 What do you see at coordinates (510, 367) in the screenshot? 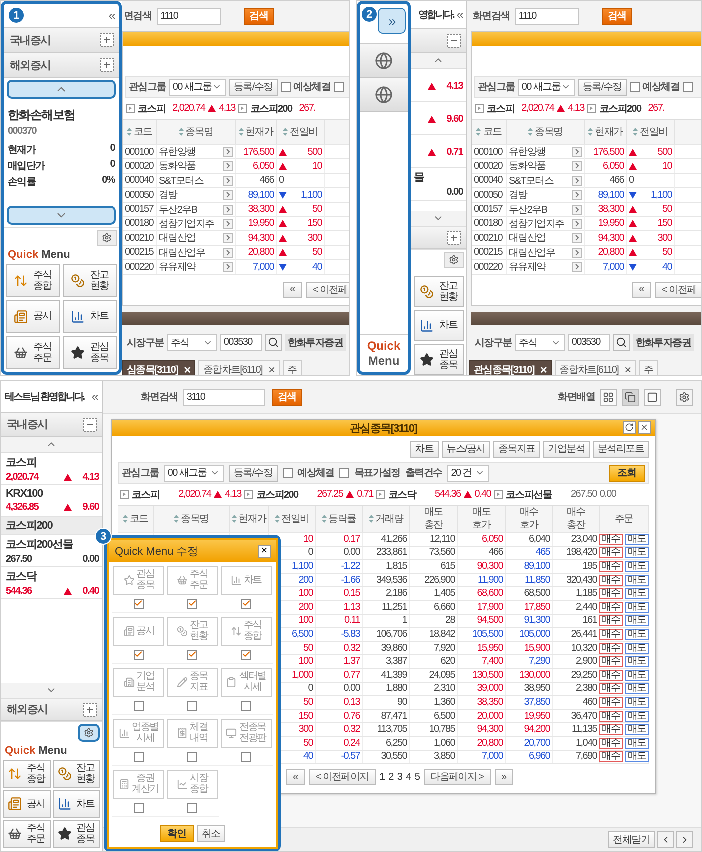
I see `tab: 관심종목[3110] ×` at bounding box center [510, 367].